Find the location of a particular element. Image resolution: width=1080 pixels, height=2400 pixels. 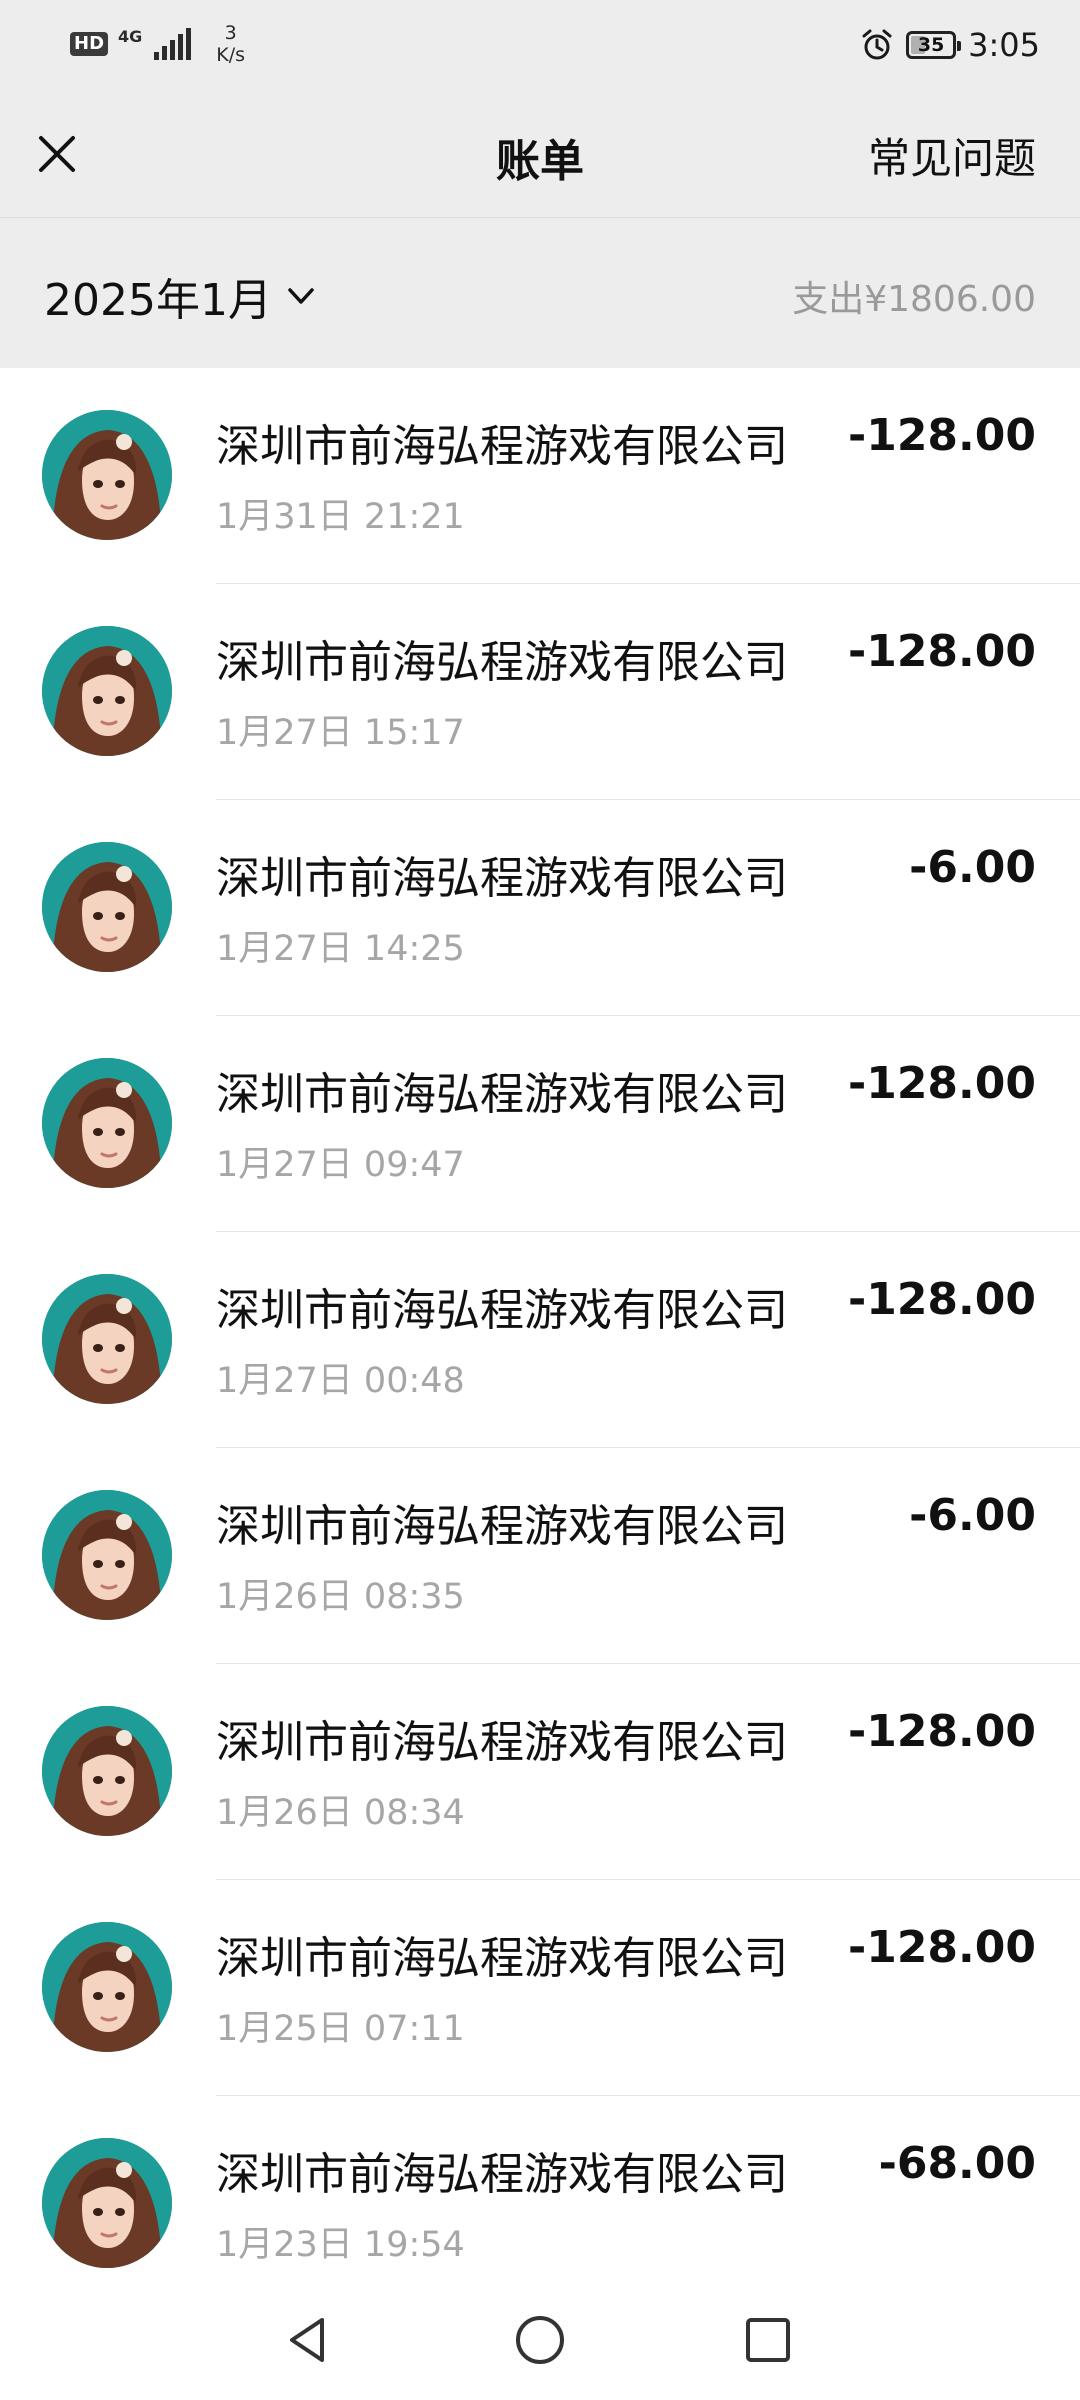

hd-badge: HD is located at coordinates (89, 44).